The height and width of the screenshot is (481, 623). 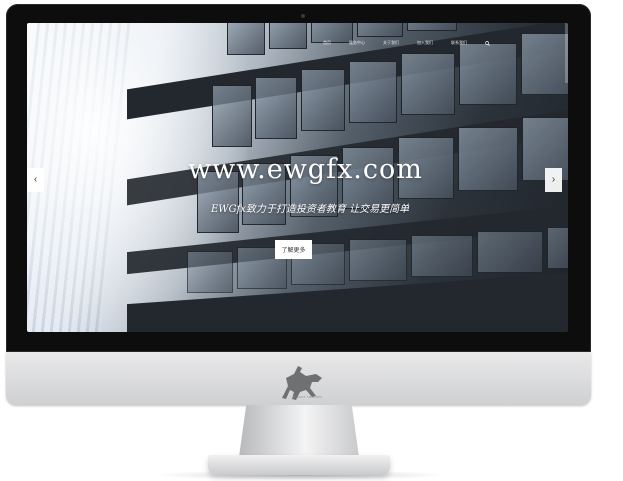 I want to click on nav-item-join: 加入我们, so click(x=425, y=43).